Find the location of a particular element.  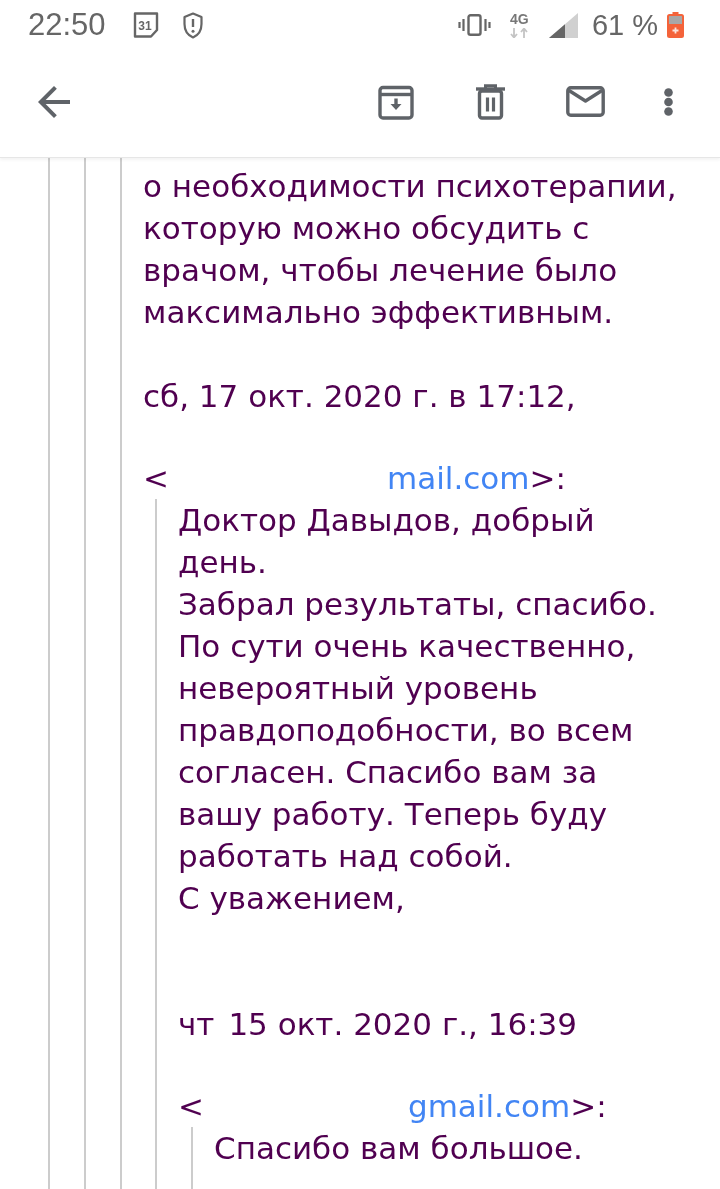

archive-icon is located at coordinates (396, 101).